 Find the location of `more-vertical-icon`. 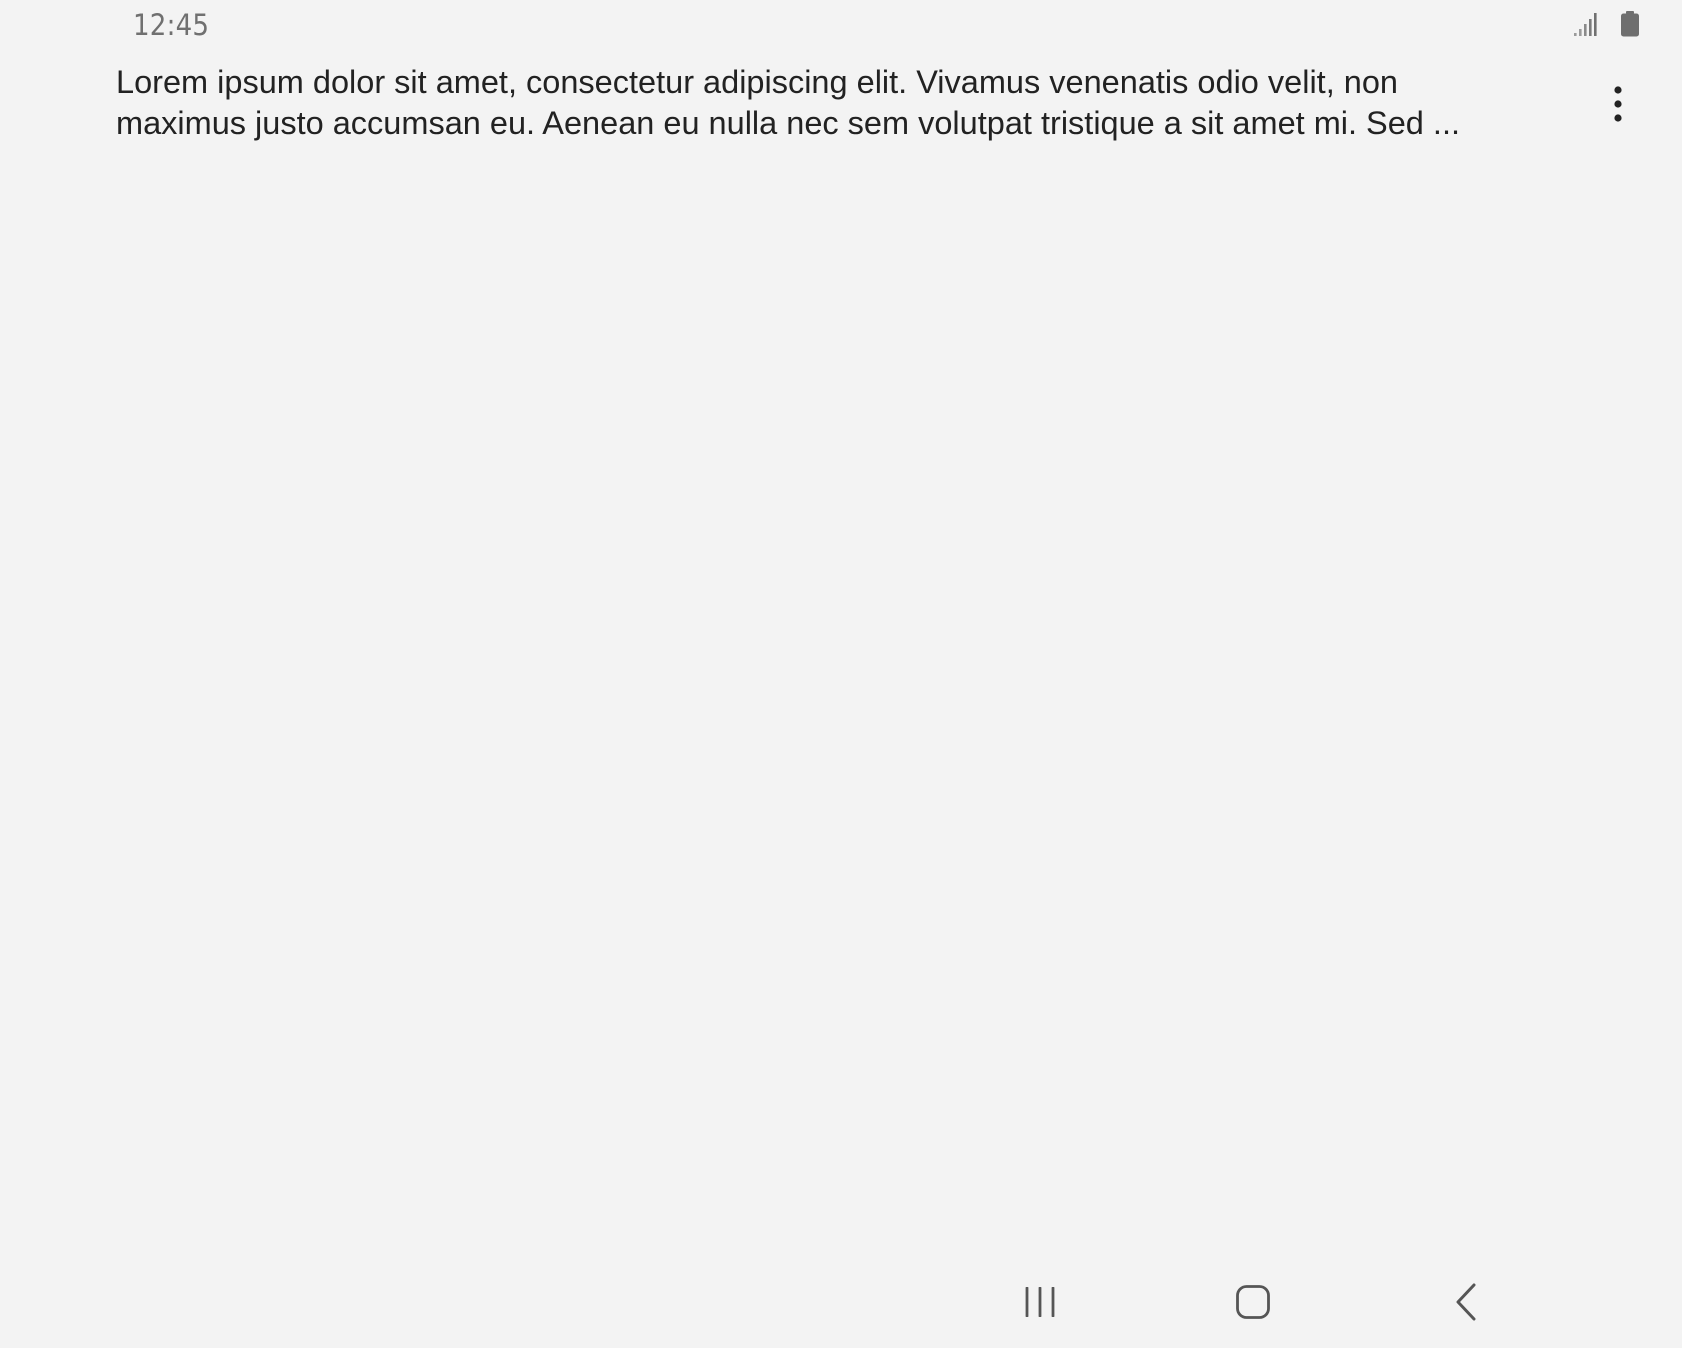

more-vertical-icon is located at coordinates (1618, 104).